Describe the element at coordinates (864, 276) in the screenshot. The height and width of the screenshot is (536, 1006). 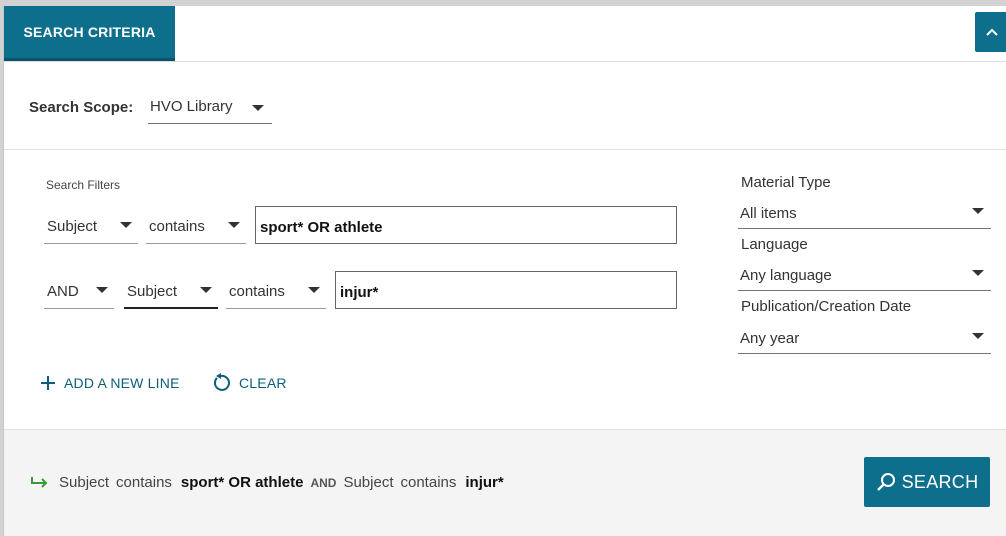
I see `language-select: Any language` at that location.